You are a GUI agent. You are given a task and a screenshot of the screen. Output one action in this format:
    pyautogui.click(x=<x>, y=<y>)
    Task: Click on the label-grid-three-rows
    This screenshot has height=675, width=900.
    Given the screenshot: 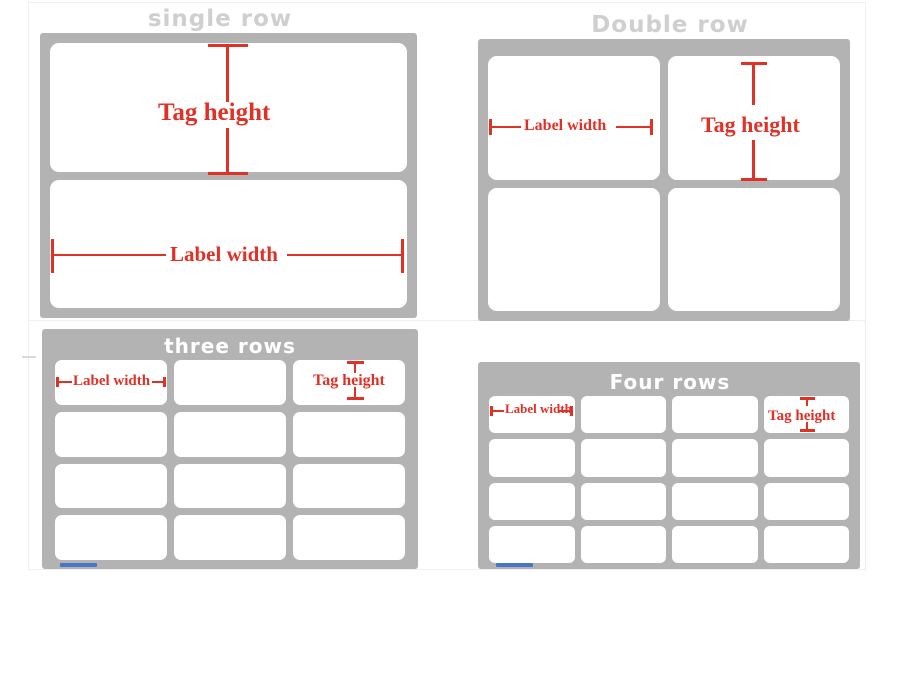 What is the action you would take?
    pyautogui.click(x=230, y=460)
    